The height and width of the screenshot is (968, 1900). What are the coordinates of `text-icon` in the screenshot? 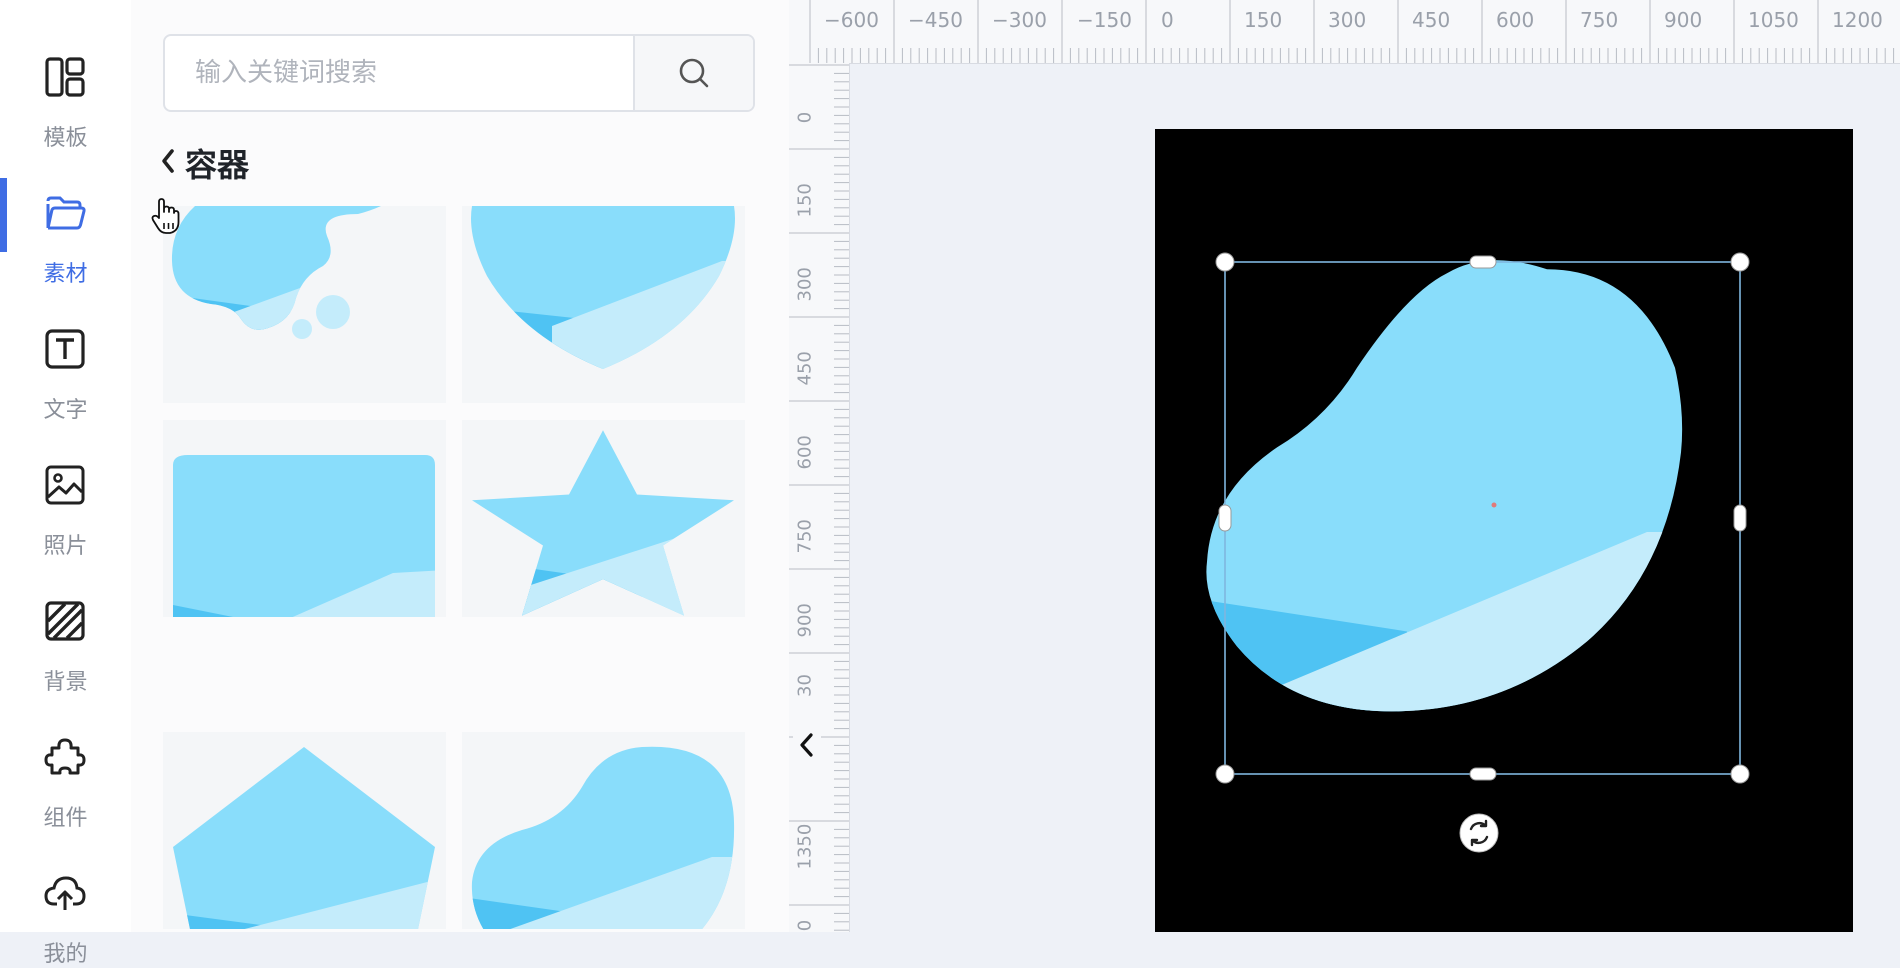 It's located at (65, 349).